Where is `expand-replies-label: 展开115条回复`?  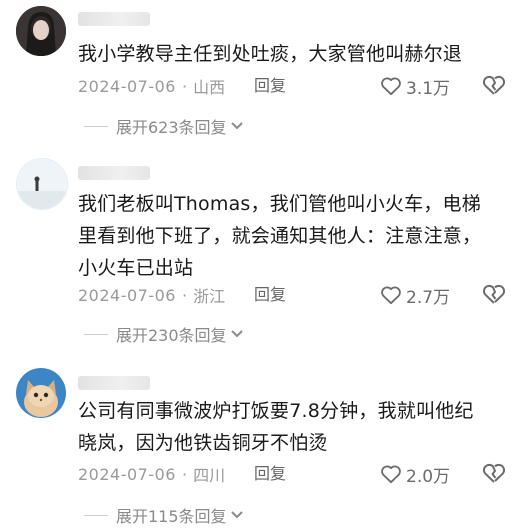 expand-replies-label: 展开115条回复 is located at coordinates (171, 516).